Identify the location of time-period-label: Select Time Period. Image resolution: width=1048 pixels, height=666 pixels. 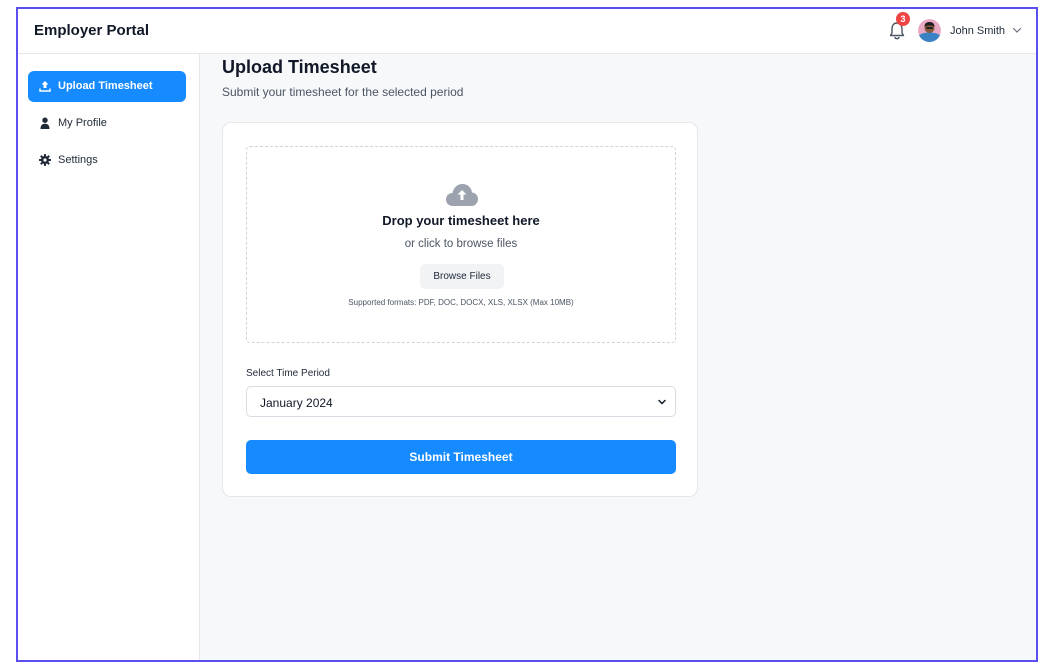
(288, 373).